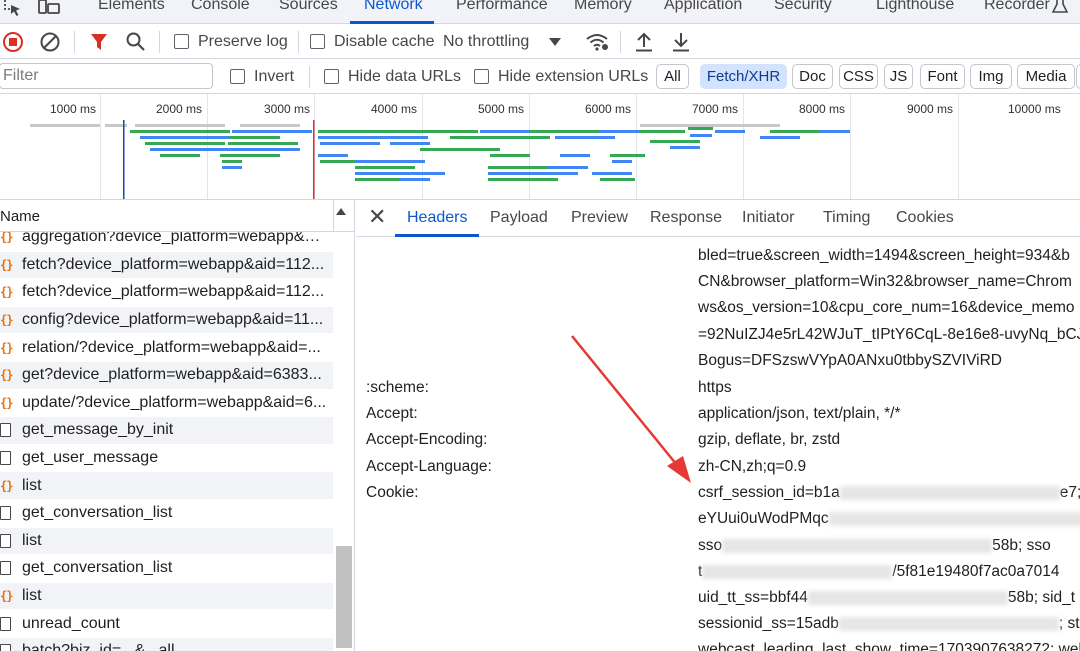 The image size is (1080, 651). Describe the element at coordinates (768, 218) in the screenshot. I see `tab-initiator: Initiator` at that location.